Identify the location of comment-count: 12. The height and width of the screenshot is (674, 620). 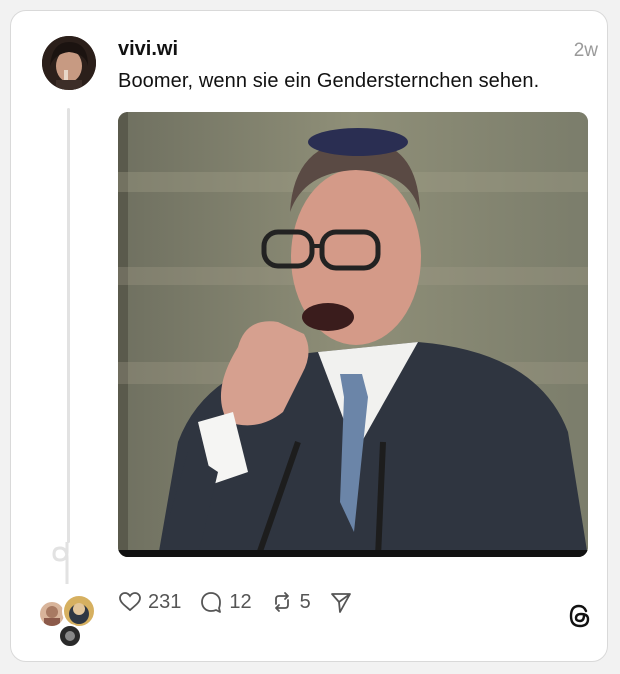
(240, 601).